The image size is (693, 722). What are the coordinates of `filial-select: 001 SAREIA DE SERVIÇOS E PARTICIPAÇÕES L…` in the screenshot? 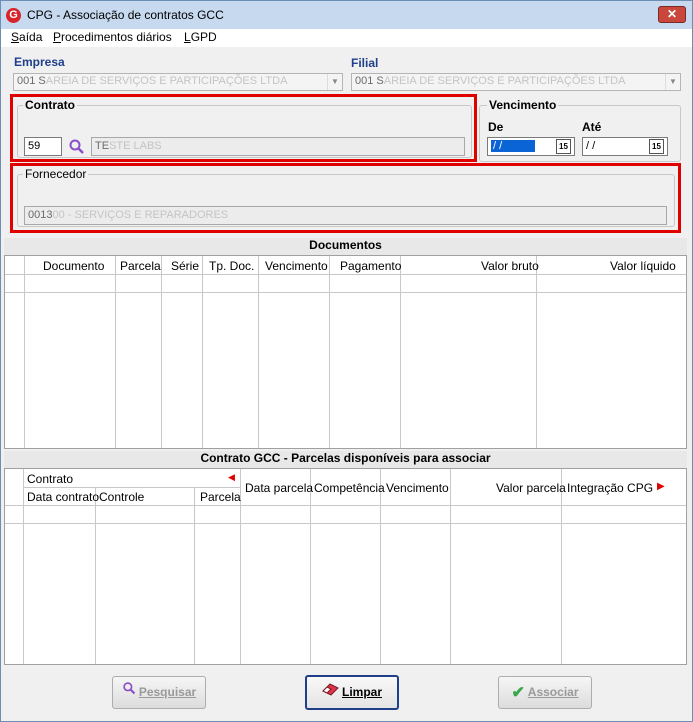 It's located at (516, 82).